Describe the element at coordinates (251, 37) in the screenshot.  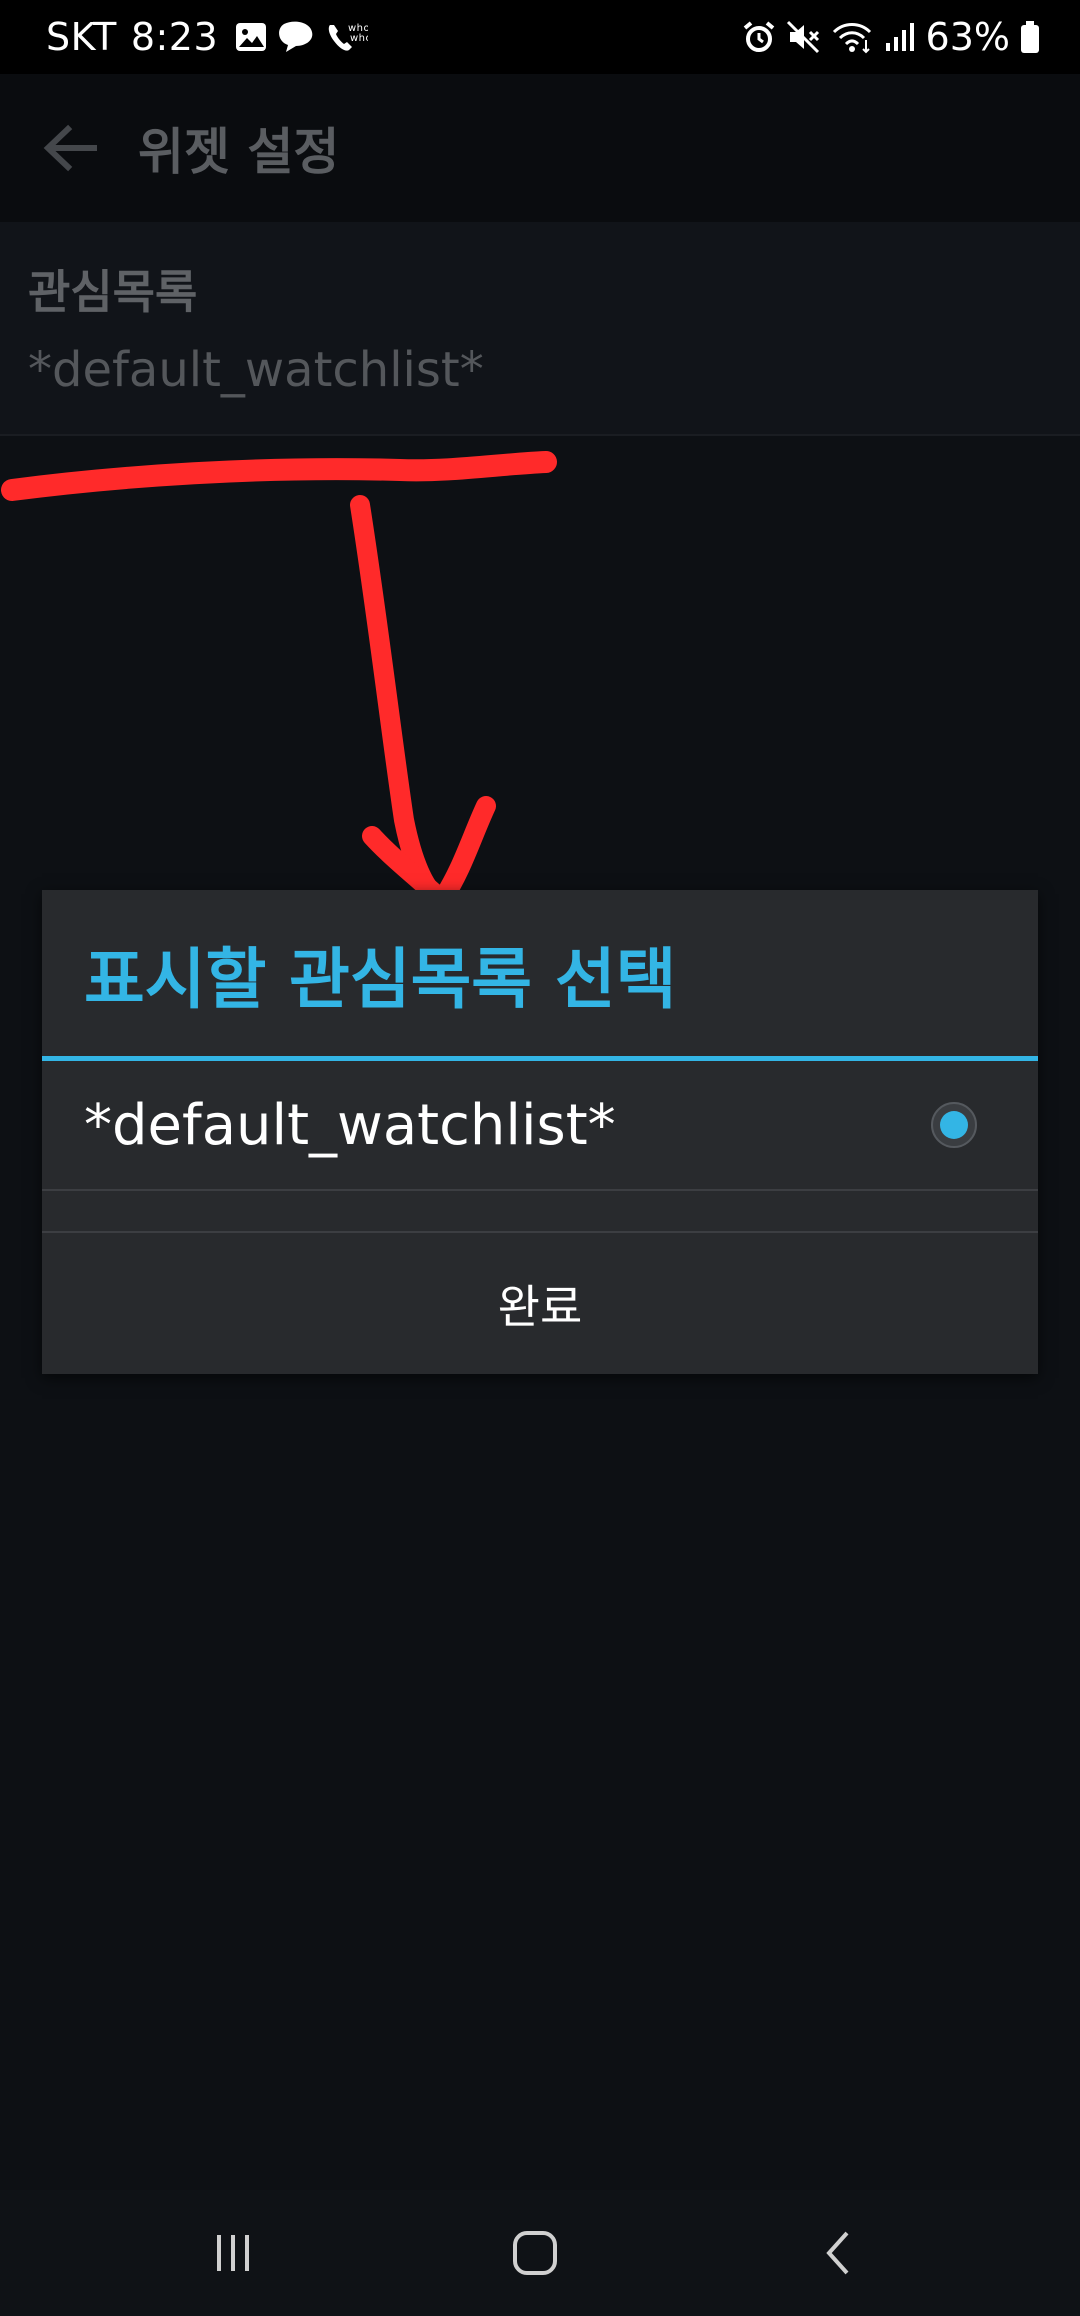
I see `gallery-icon` at that location.